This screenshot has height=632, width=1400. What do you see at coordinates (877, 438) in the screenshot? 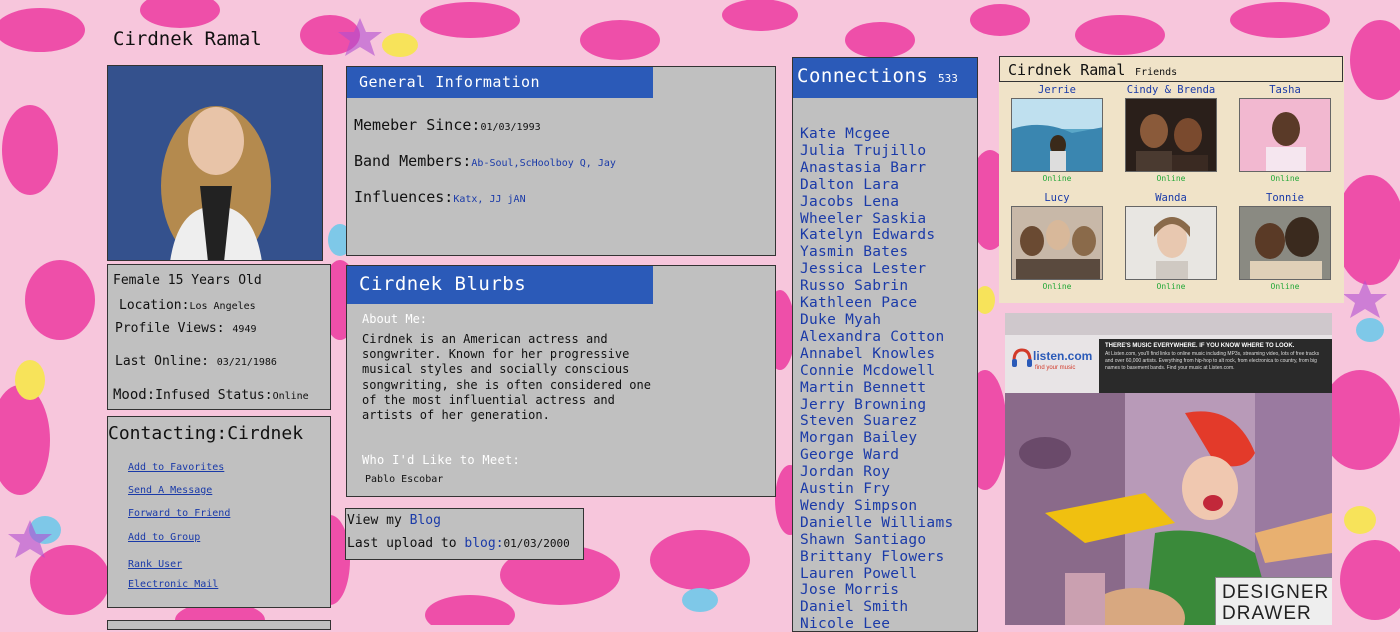
I see `connection-item: Morgan Bailey` at bounding box center [877, 438].